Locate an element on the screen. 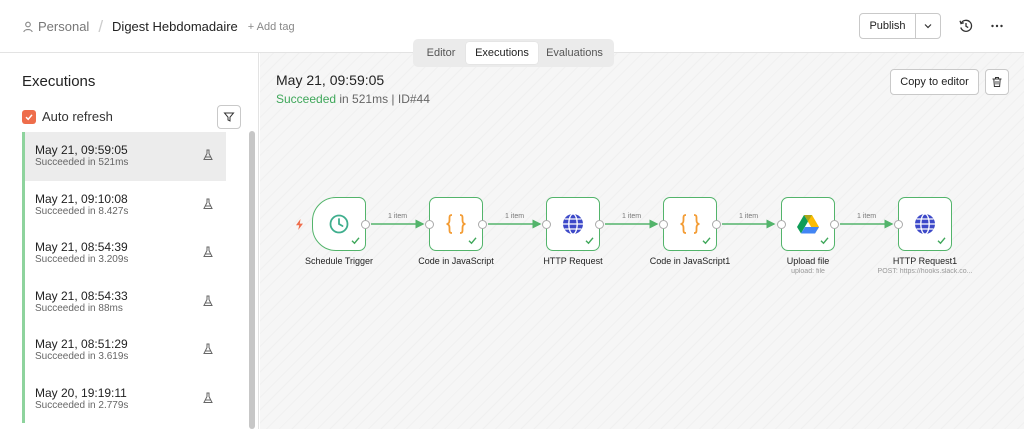 This screenshot has width=1024, height=429. publish-group: Publish is located at coordinates (900, 26).